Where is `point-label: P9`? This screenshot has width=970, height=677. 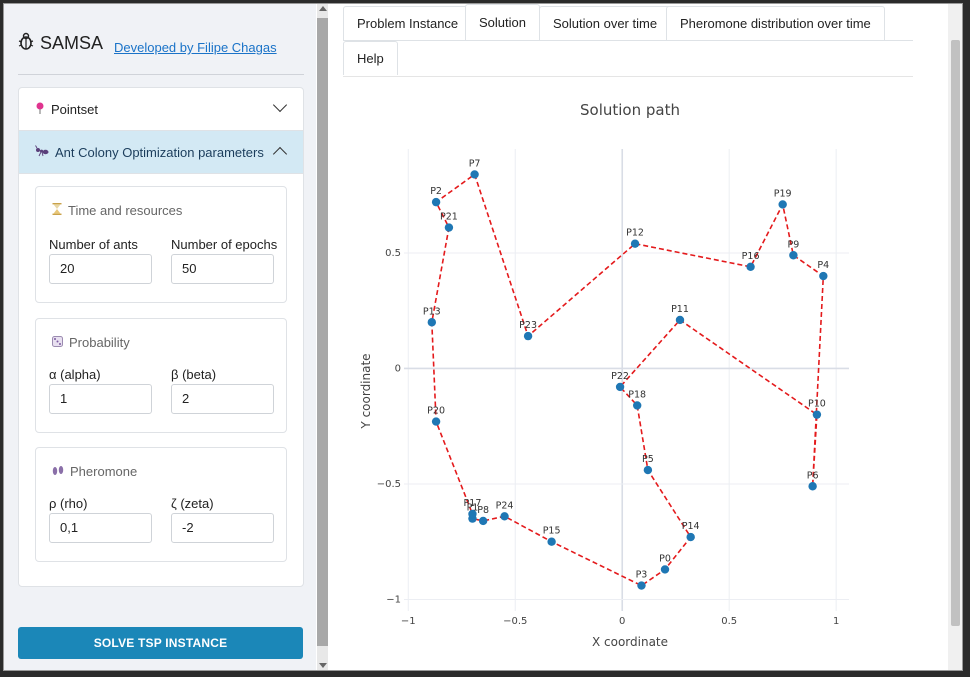 point-label: P9 is located at coordinates (793, 244).